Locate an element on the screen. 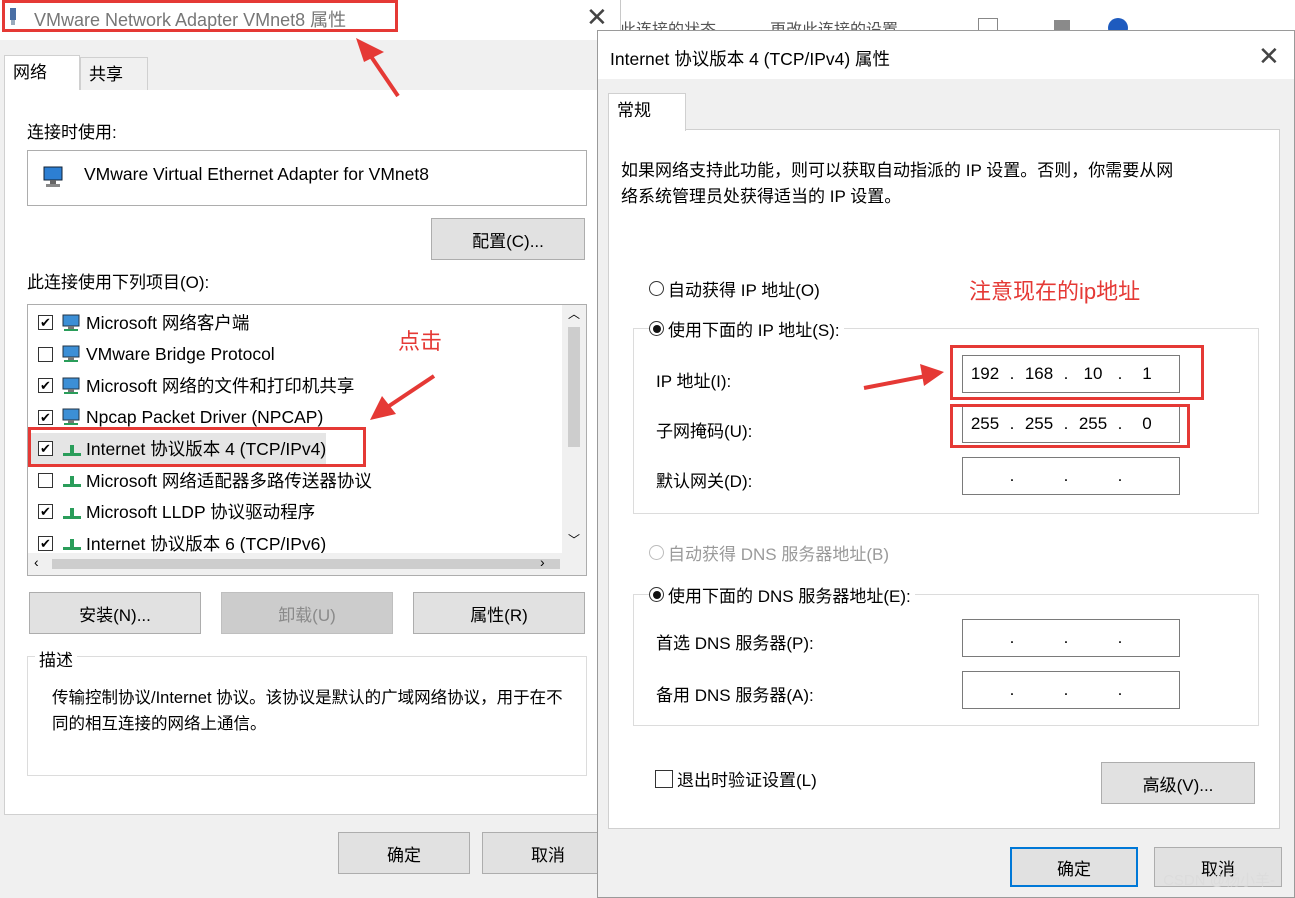 Image resolution: width=1295 pixels, height=898 pixels. preferred-dns-label: 首选 DNS 服务器(P): is located at coordinates (735, 643).